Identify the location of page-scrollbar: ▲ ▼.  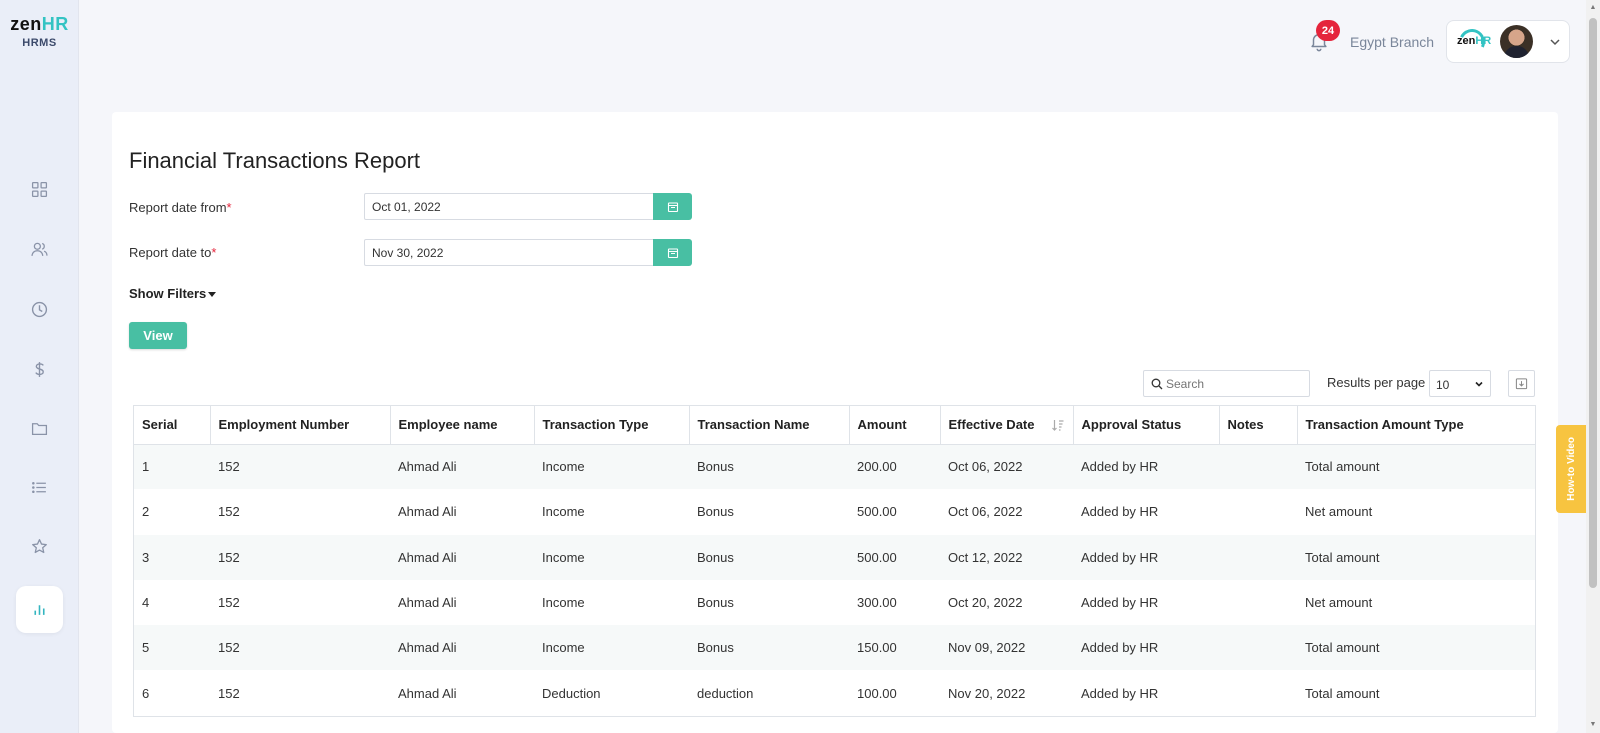
(1593, 366).